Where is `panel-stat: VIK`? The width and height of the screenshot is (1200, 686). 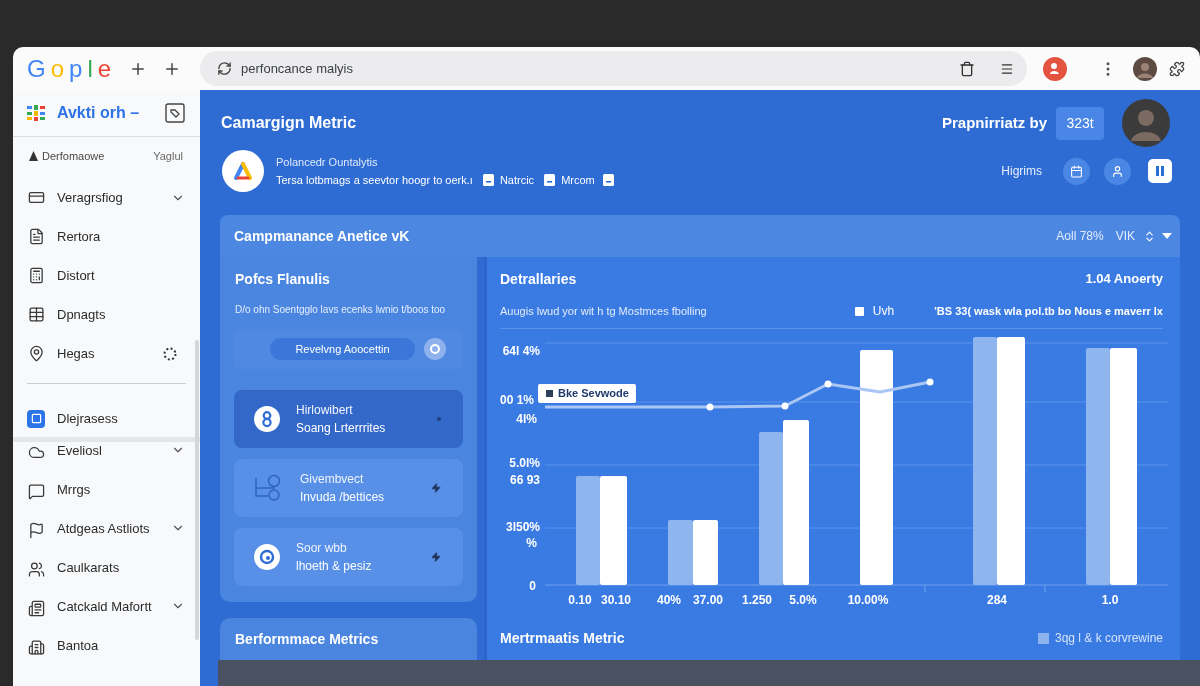 panel-stat: VIK is located at coordinates (1125, 236).